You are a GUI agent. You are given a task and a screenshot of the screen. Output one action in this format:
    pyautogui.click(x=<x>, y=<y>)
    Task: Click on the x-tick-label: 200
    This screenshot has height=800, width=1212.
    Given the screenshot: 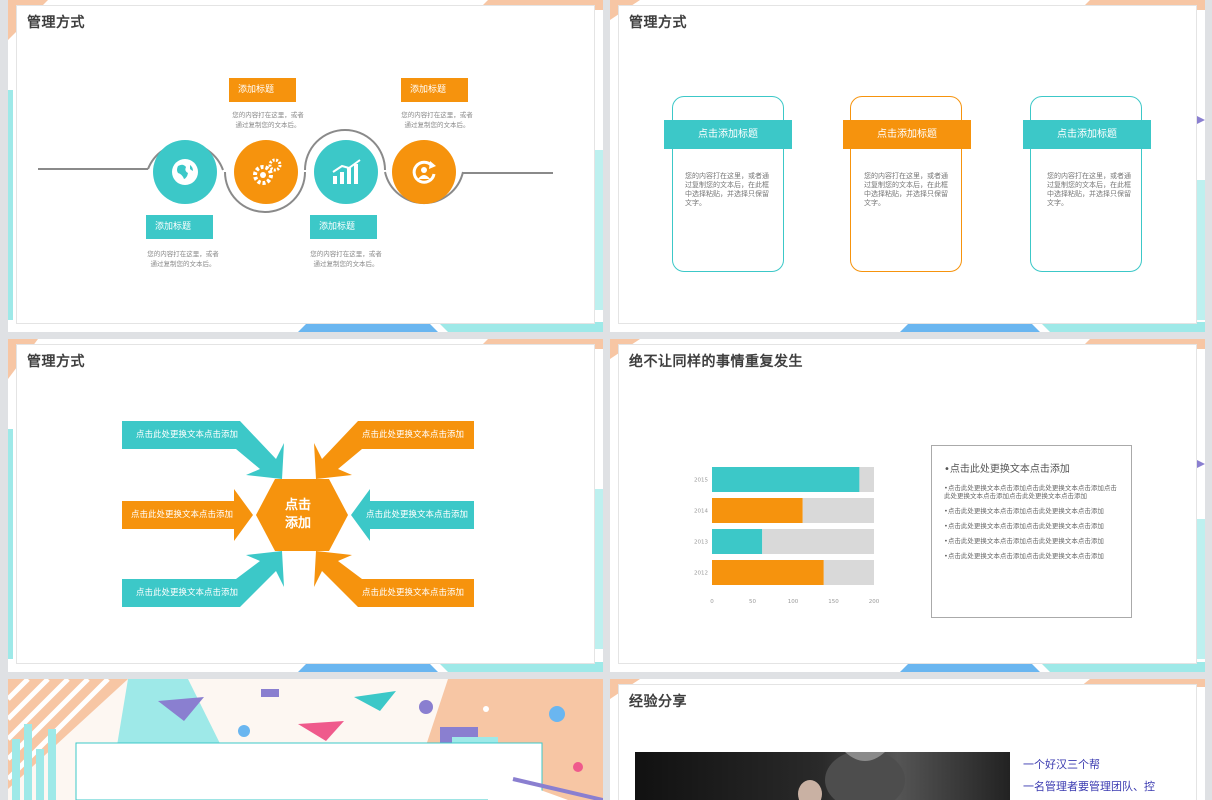 What is the action you would take?
    pyautogui.click(x=874, y=602)
    